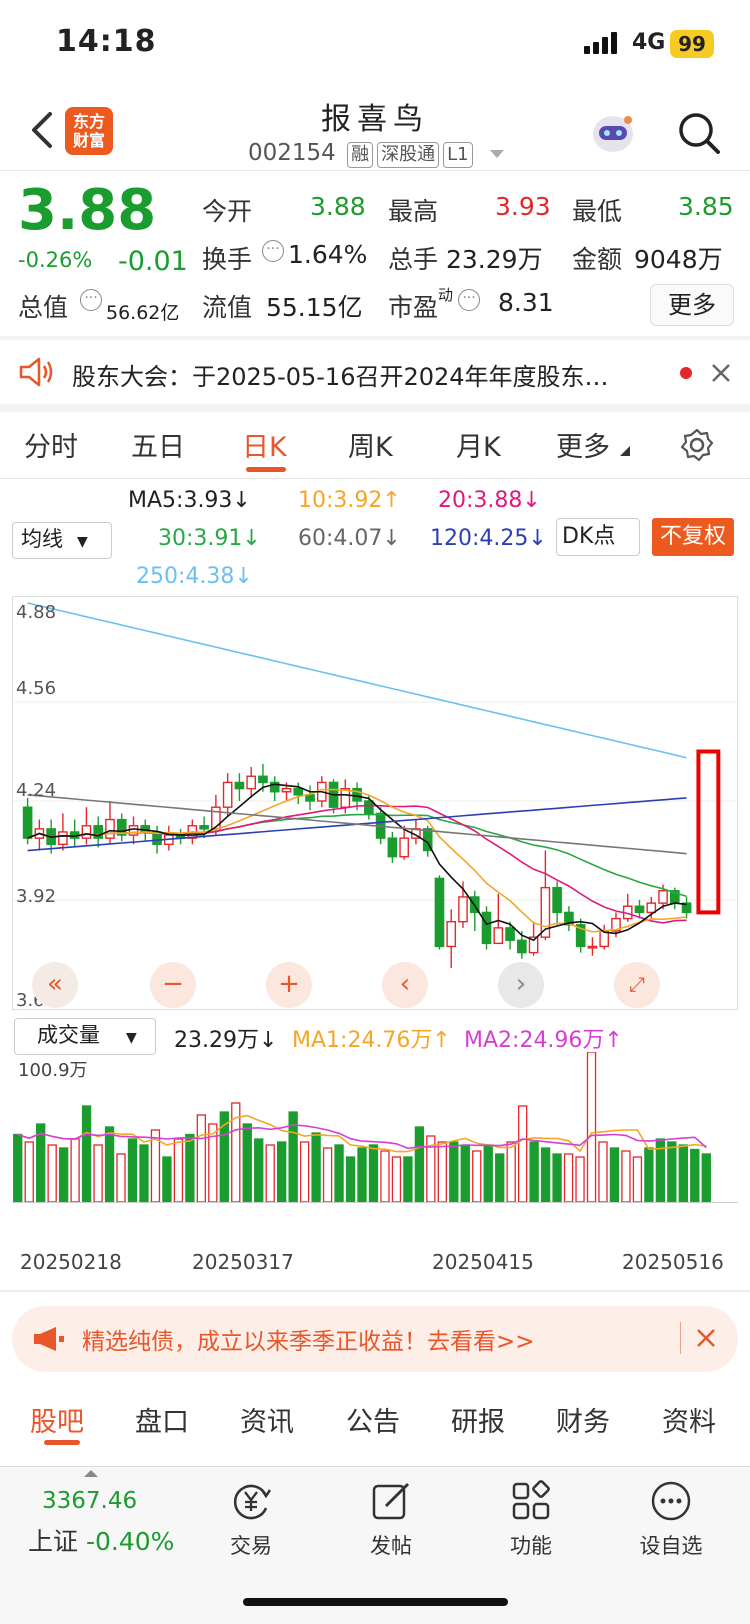 This screenshot has height=1624, width=750. Describe the element at coordinates (158, 444) in the screenshot. I see `tab-five-day: 五日` at that location.